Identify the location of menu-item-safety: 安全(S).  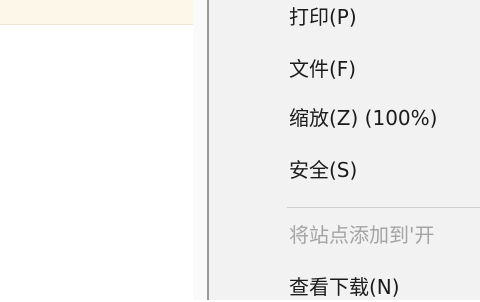
(323, 170).